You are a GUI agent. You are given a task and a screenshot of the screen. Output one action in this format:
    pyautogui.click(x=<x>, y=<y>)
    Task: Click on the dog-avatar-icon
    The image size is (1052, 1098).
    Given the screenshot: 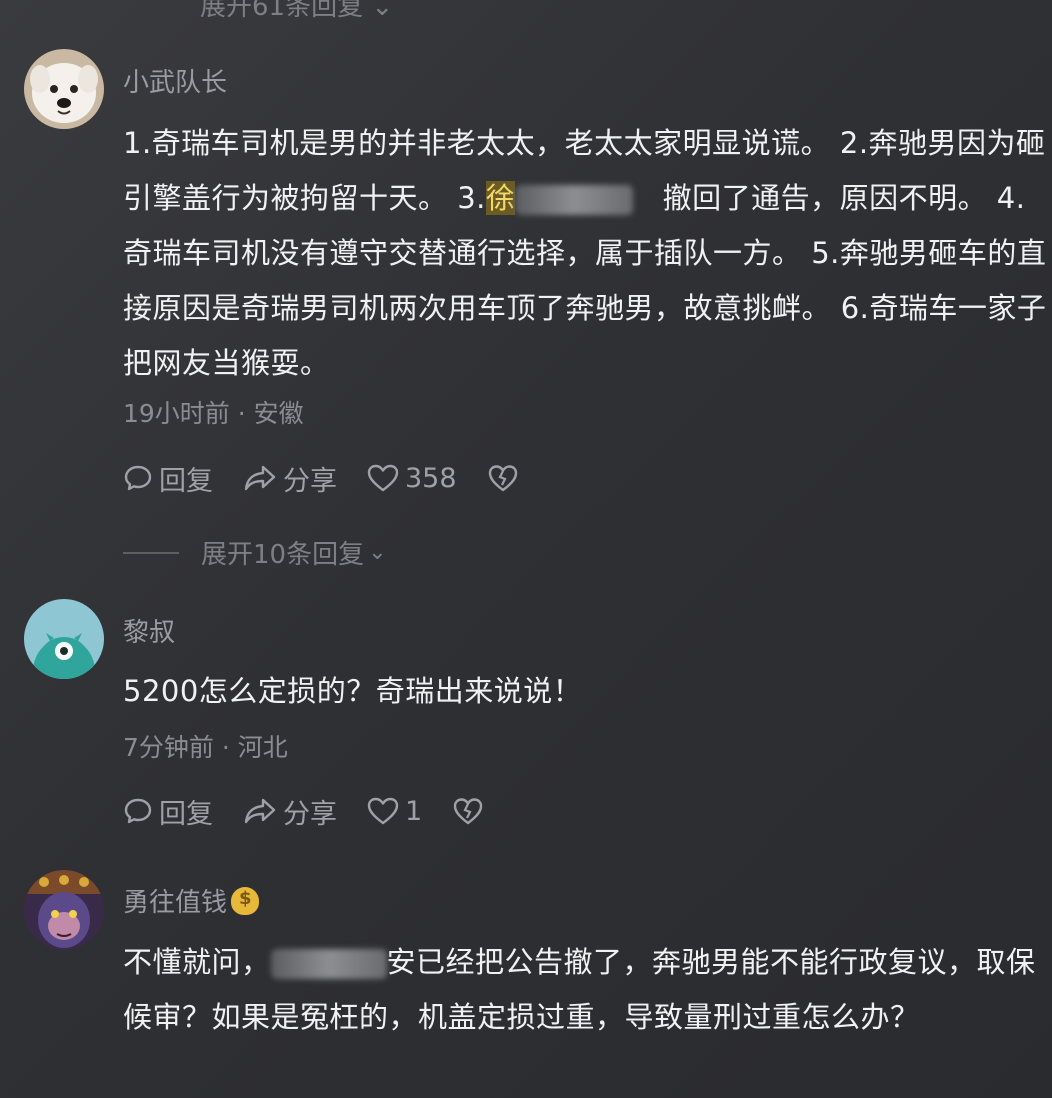 What is the action you would take?
    pyautogui.click(x=64, y=89)
    